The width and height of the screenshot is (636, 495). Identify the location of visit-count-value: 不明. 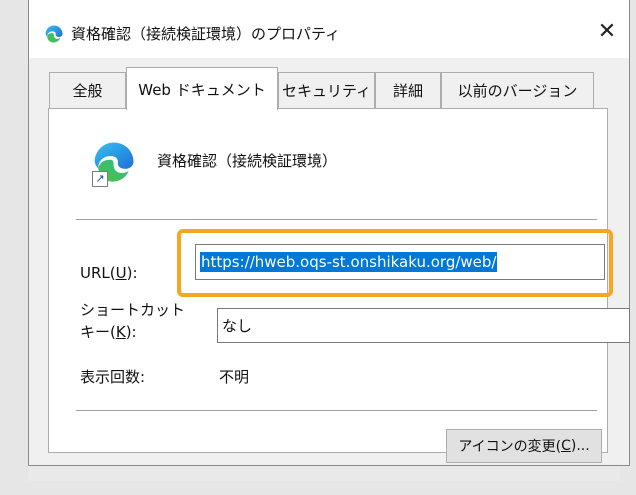
(234, 377).